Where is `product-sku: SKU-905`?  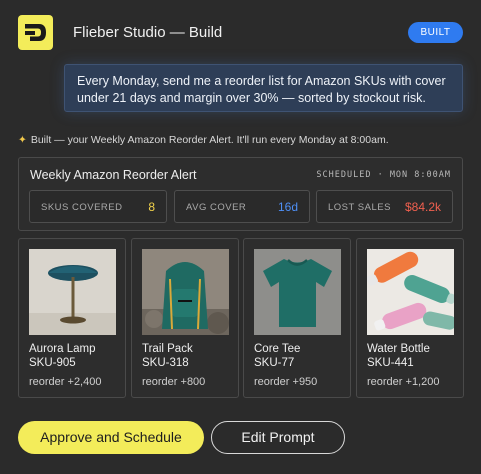
product-sku: SKU-905 is located at coordinates (52, 363).